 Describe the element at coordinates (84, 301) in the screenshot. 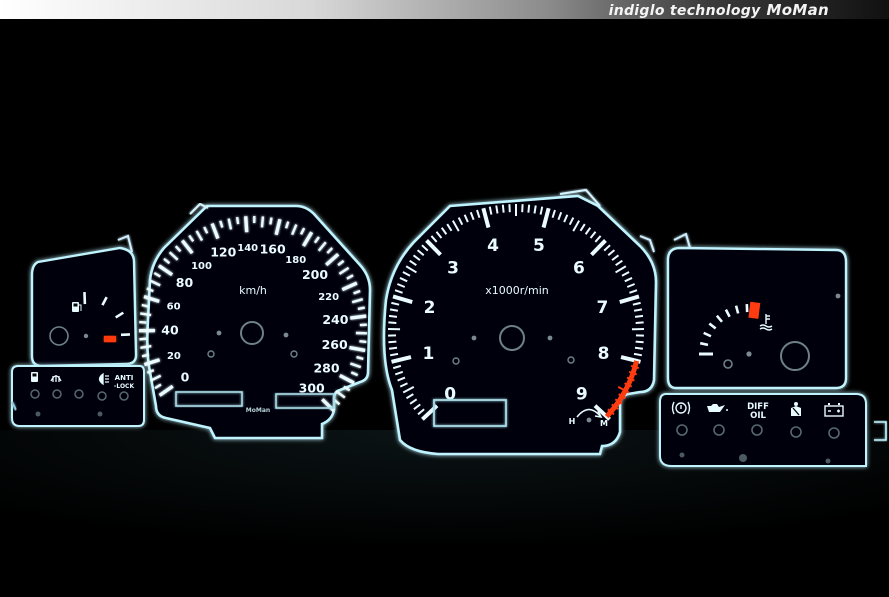

I see `fuel-gauge` at that location.